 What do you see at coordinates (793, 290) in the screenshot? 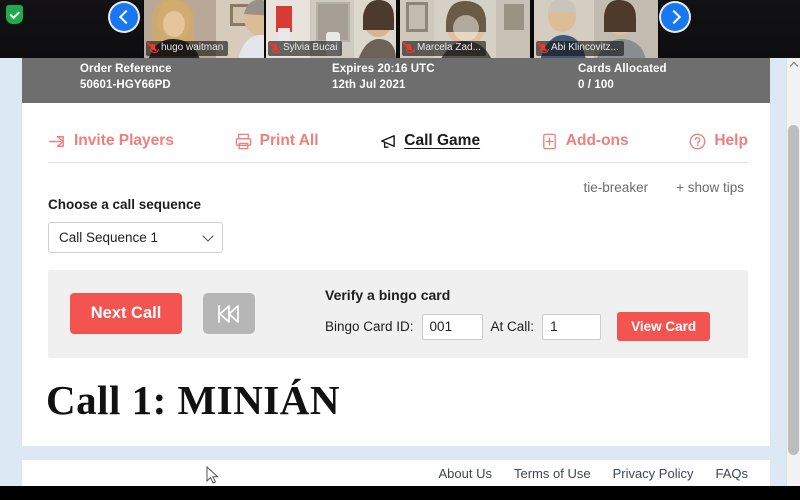
I see `scrollbar-thumb` at bounding box center [793, 290].